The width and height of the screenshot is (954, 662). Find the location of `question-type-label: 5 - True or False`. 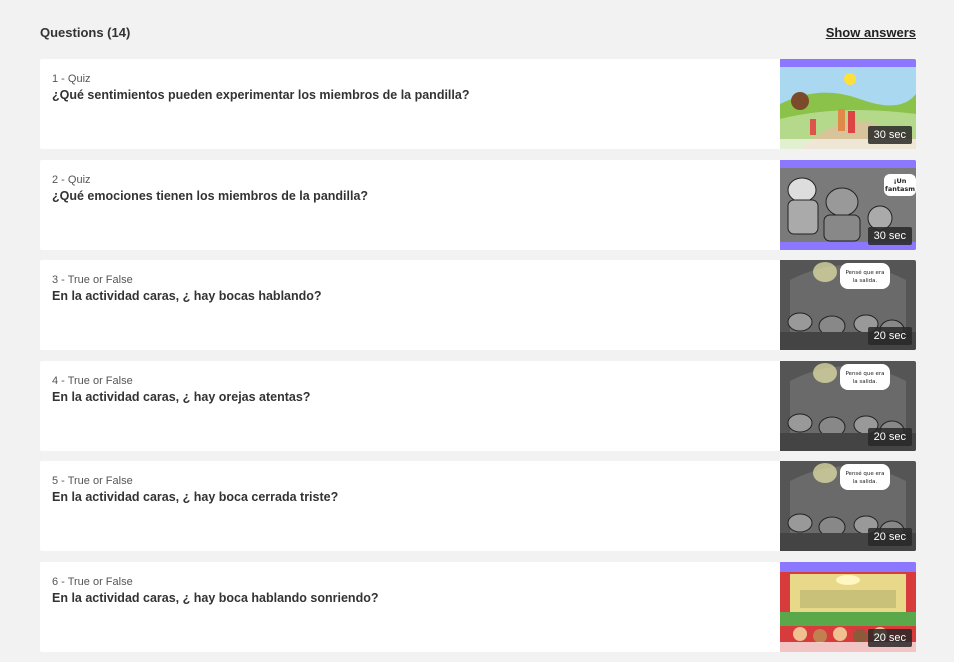

question-type-label: 5 - True or False is located at coordinates (92, 481).